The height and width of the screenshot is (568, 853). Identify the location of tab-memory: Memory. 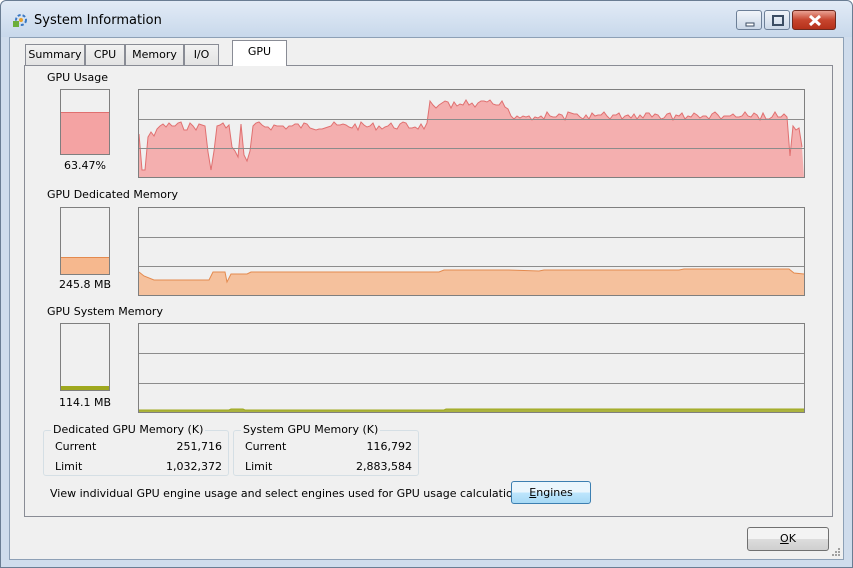
(154, 54).